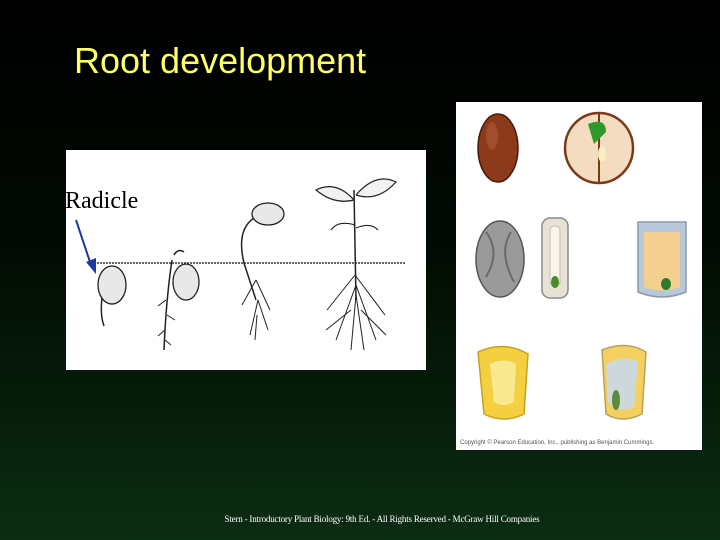  I want to click on radicle-label: Radicle, so click(102, 201).